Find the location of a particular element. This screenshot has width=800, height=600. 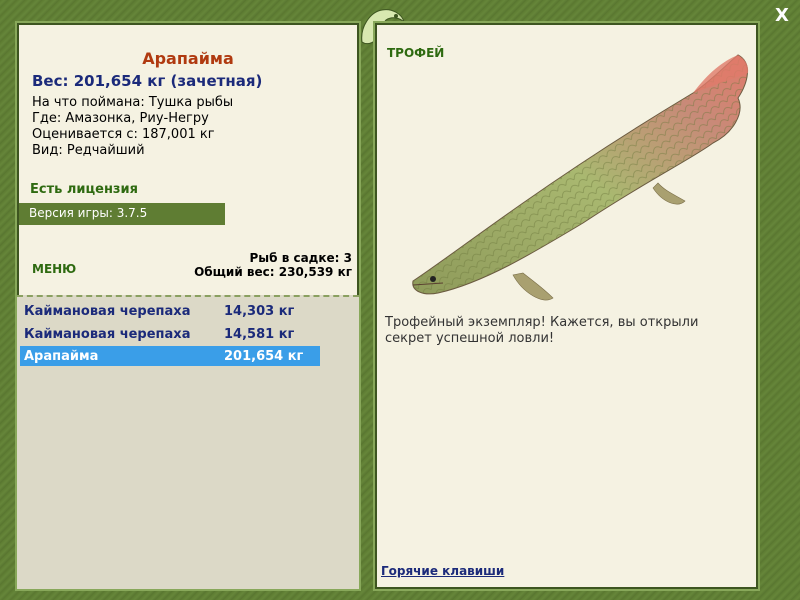

hotkeys-link: Горячие клавиши is located at coordinates (442, 571).